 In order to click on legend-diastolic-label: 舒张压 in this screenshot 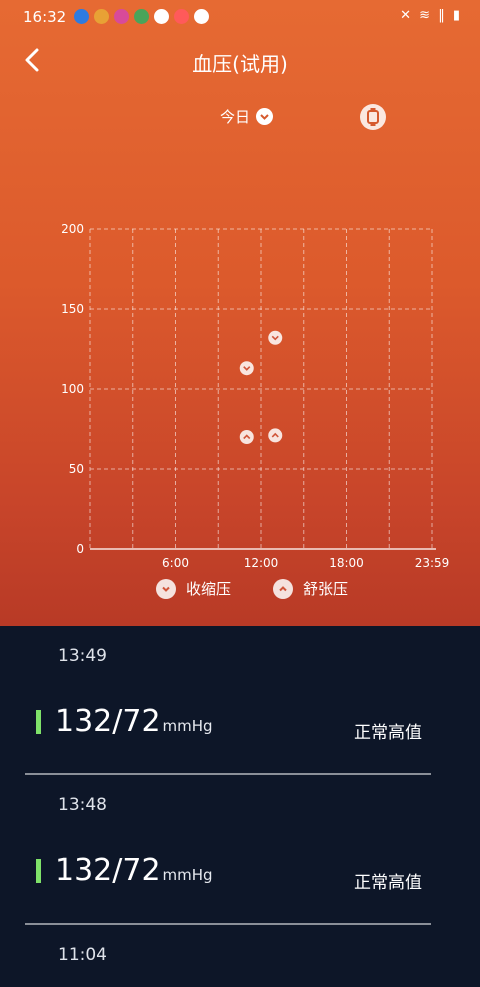, I will do `click(326, 589)`.